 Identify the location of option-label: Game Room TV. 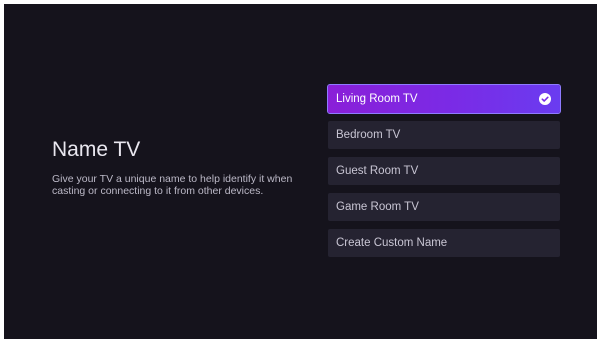
(377, 207).